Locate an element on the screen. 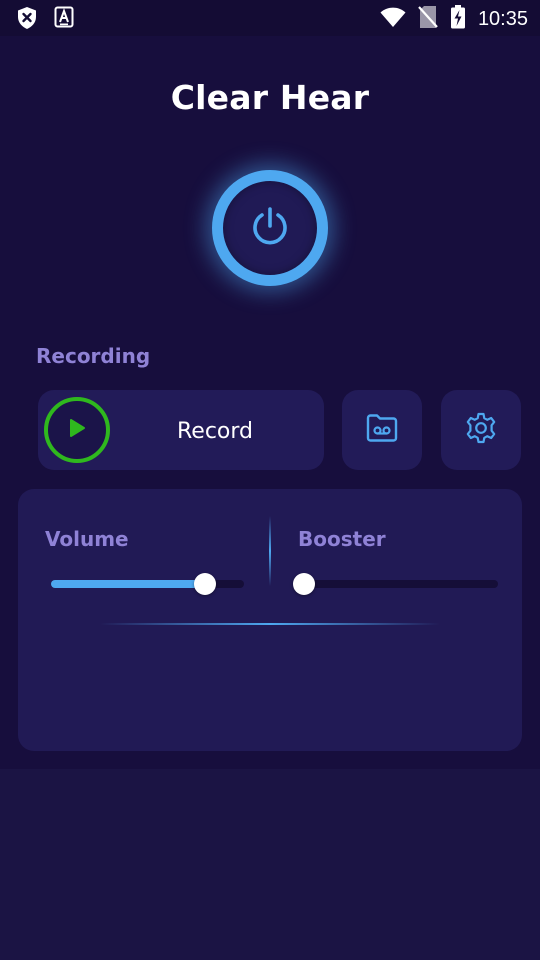 This screenshot has width=540, height=960. recordings-button is located at coordinates (382, 430).